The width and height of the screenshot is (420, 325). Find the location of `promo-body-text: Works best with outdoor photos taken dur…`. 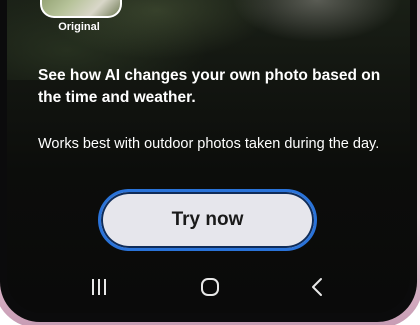

promo-body-text: Works best with outdoor photos taken dur… is located at coordinates (209, 144).